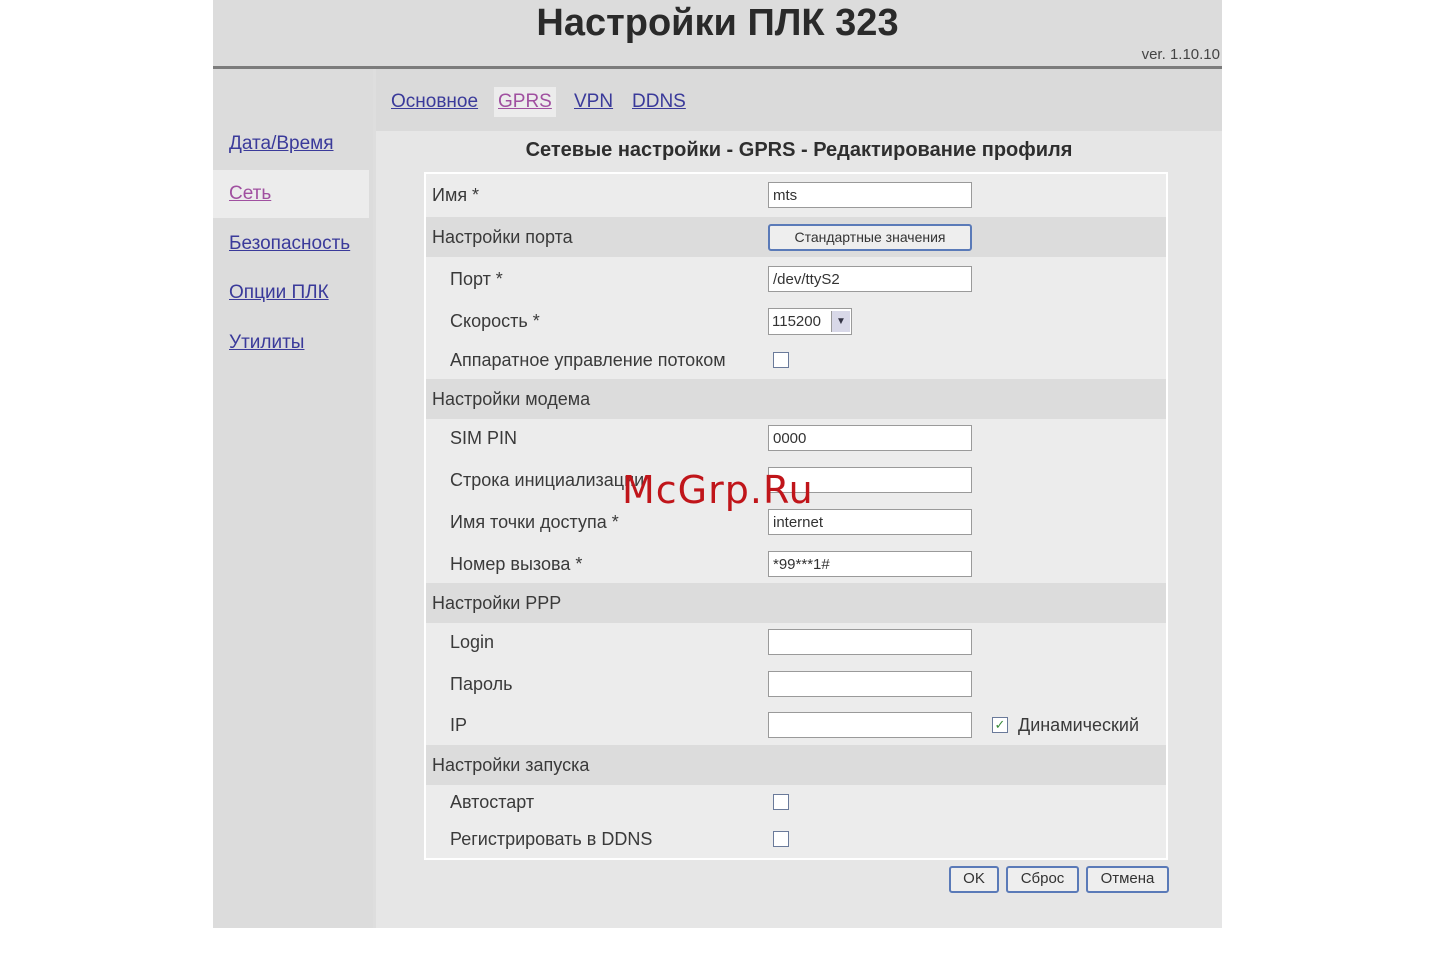  I want to click on tab-general: Основное, so click(434, 102).